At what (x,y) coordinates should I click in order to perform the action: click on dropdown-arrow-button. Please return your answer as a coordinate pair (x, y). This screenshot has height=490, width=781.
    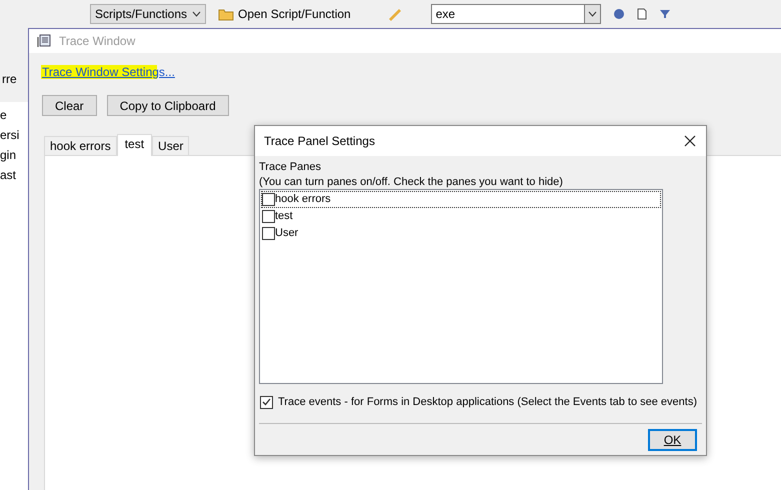
    Looking at the image, I should click on (592, 14).